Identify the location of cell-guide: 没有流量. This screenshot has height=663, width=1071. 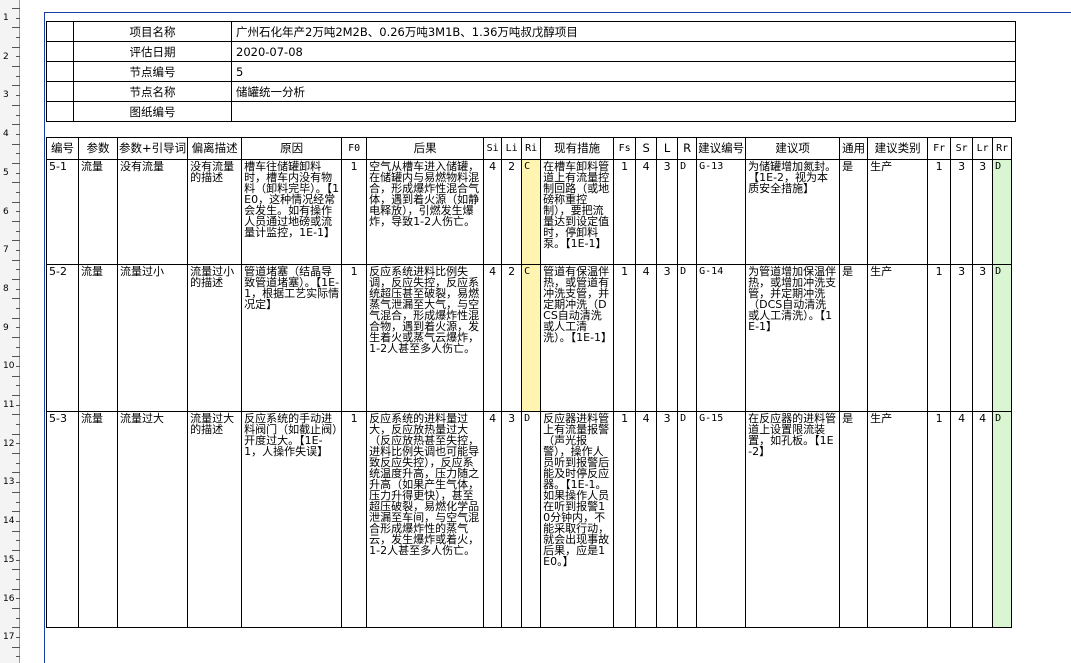
(152, 212).